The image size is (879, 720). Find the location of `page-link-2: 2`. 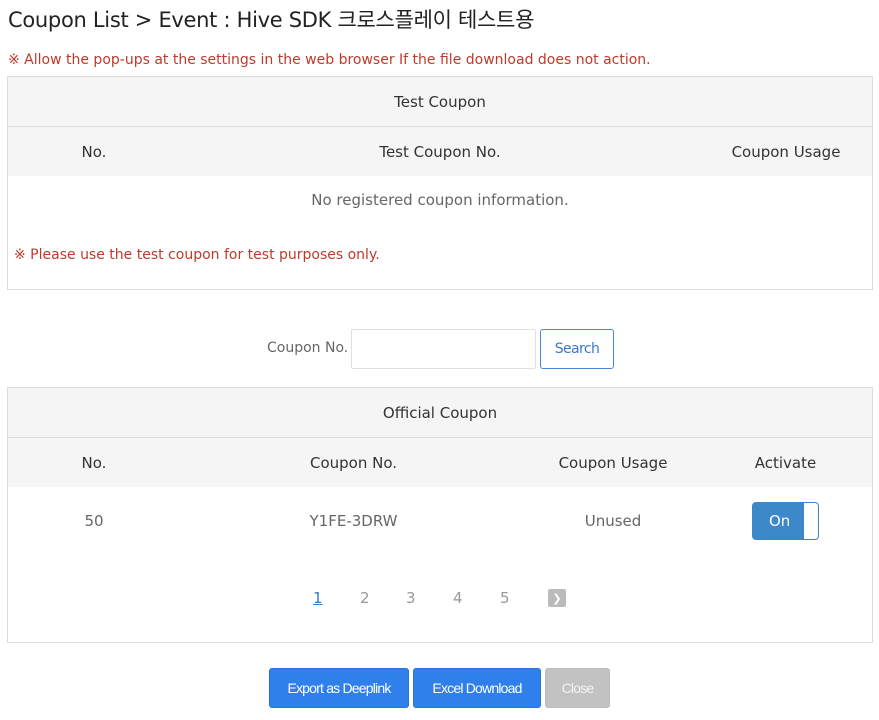

page-link-2: 2 is located at coordinates (365, 598).